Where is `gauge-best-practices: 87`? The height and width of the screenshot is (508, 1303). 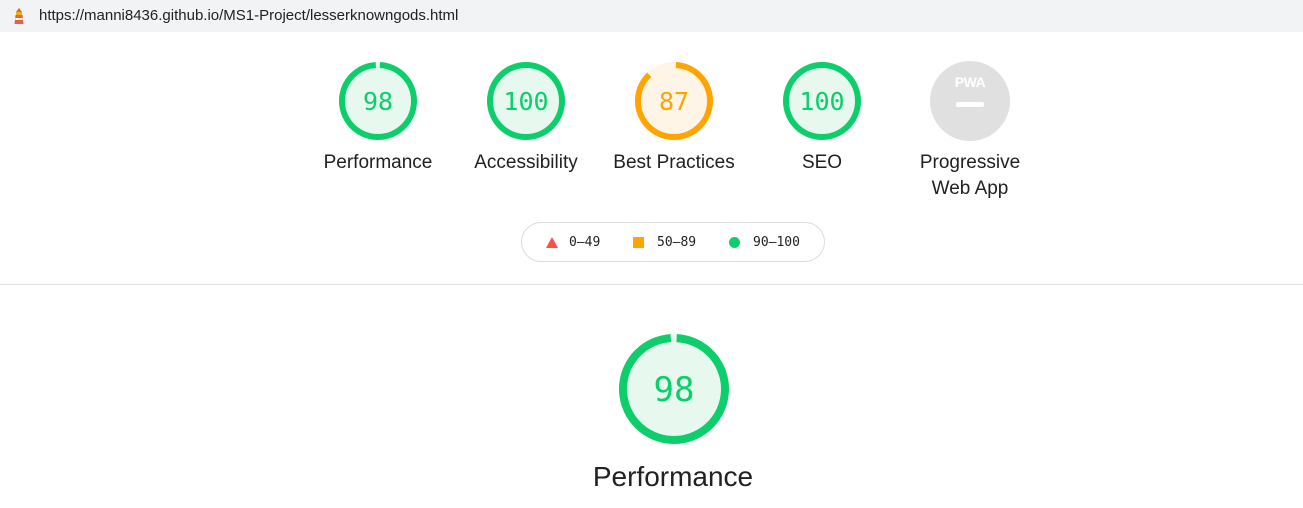
gauge-best-practices: 87 is located at coordinates (674, 101).